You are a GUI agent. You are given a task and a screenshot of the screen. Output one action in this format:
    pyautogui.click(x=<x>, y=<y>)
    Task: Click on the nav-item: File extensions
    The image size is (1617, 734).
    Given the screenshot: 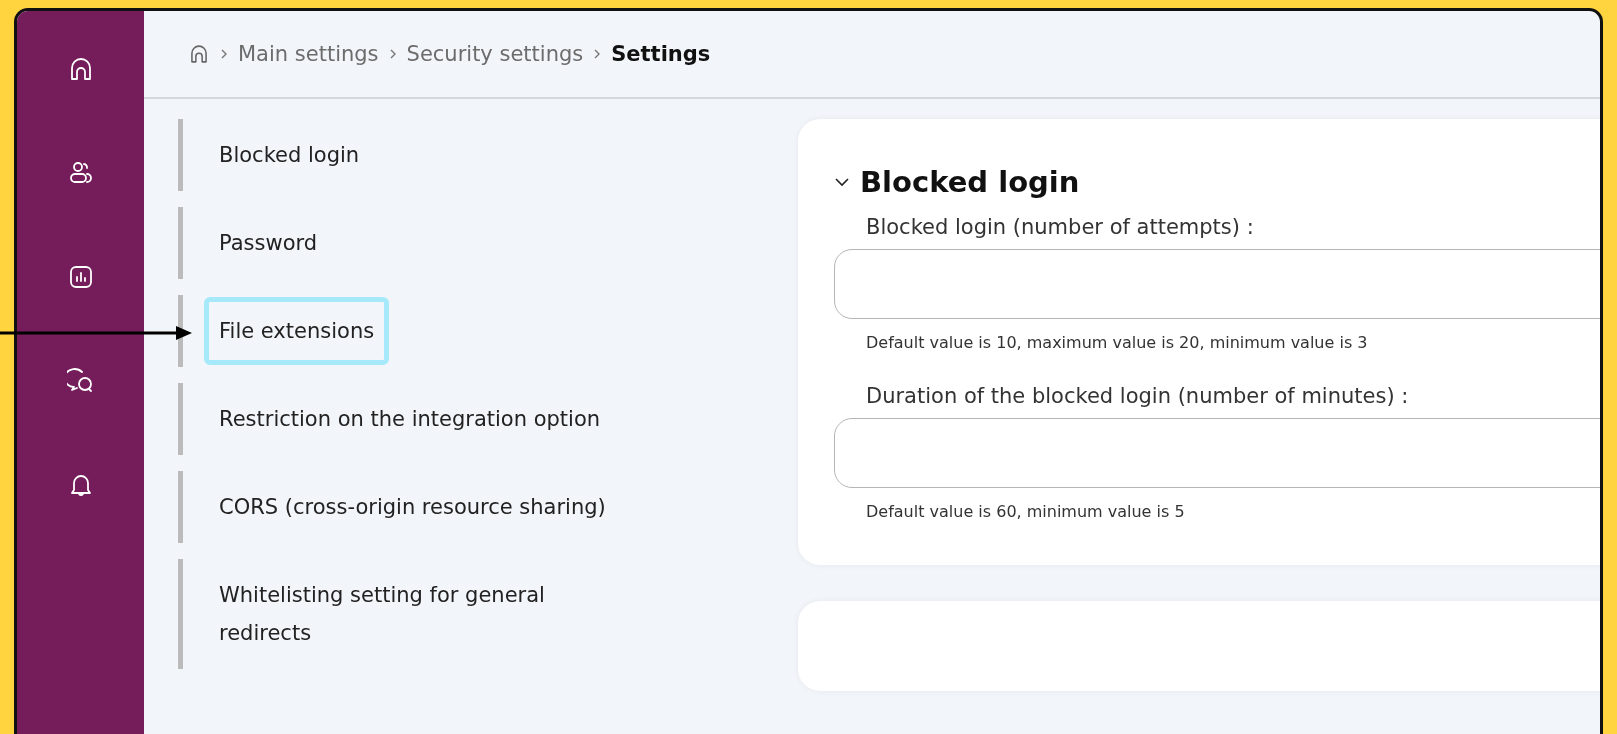 What is the action you would take?
    pyautogui.click(x=297, y=331)
    